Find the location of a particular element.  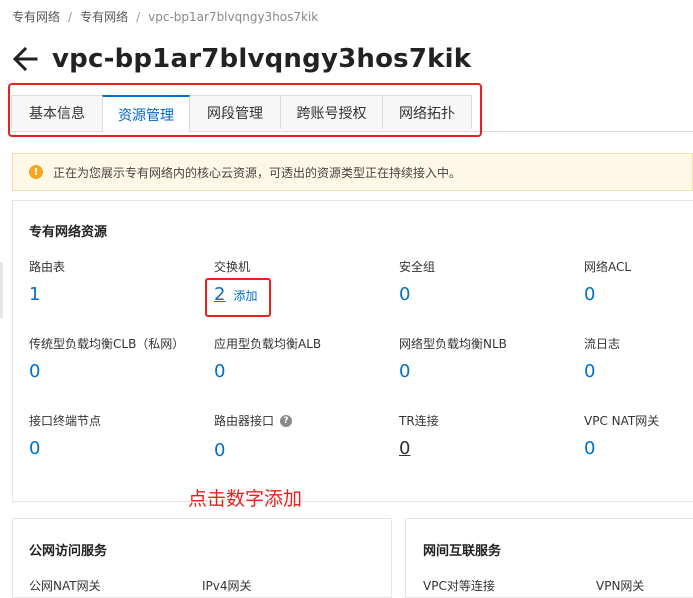

notice-banner: ! 正在为您展示专有网络内的核心云资源，可透出的资源类型正在持续接入中。 is located at coordinates (352, 172).